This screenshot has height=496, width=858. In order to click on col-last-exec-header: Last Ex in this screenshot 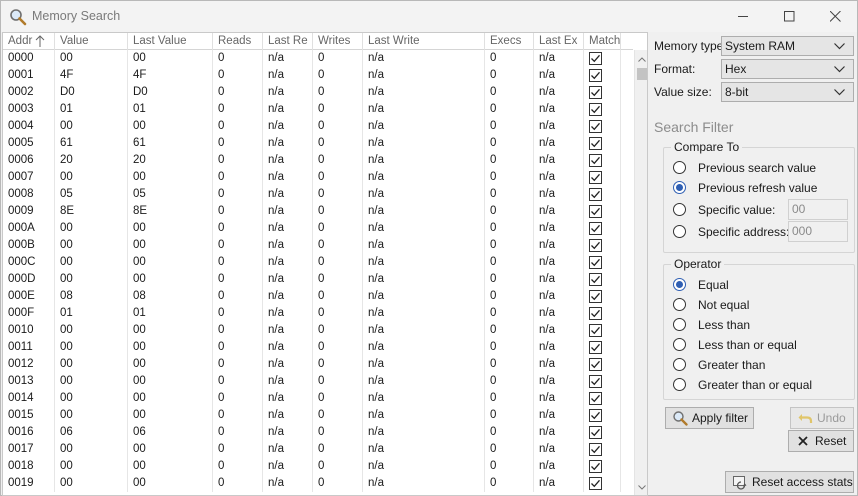, I will do `click(559, 41)`.